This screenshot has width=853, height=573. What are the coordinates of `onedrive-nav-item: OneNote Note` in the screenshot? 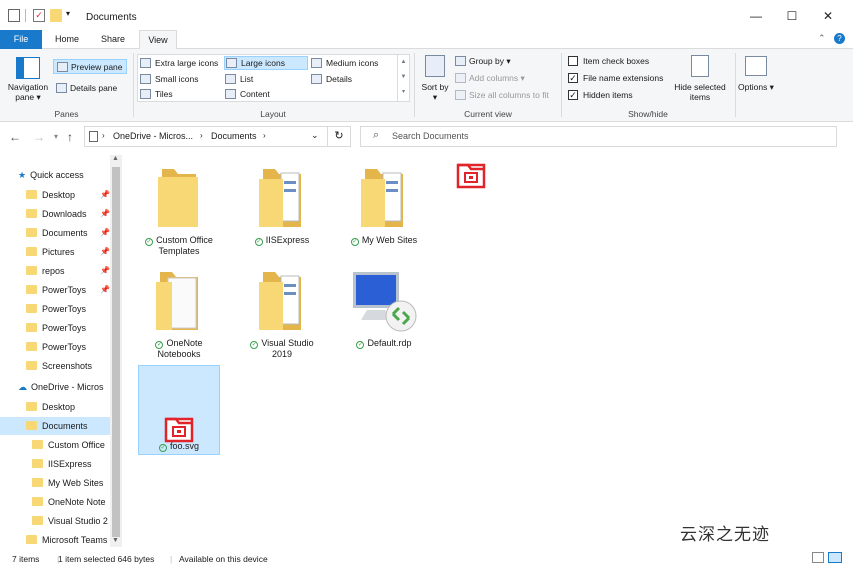 It's located at (71, 502).